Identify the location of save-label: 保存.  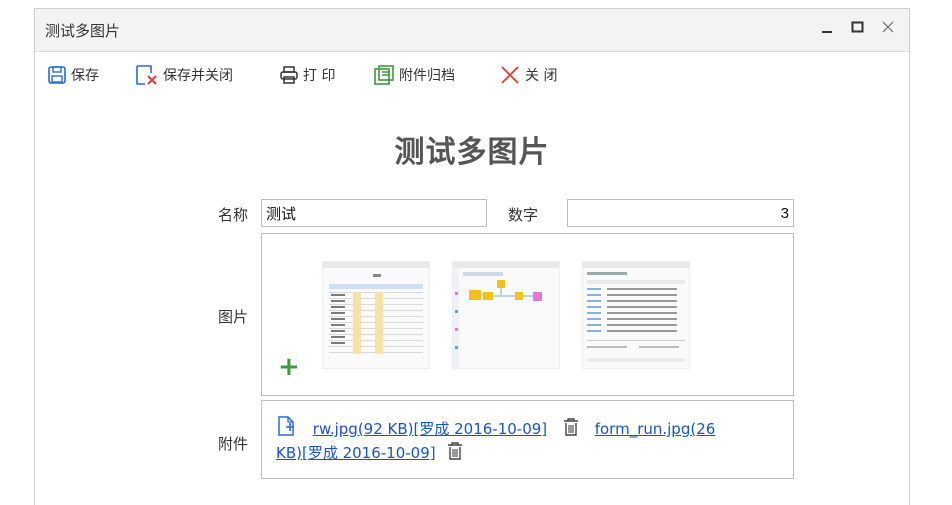
(85, 76).